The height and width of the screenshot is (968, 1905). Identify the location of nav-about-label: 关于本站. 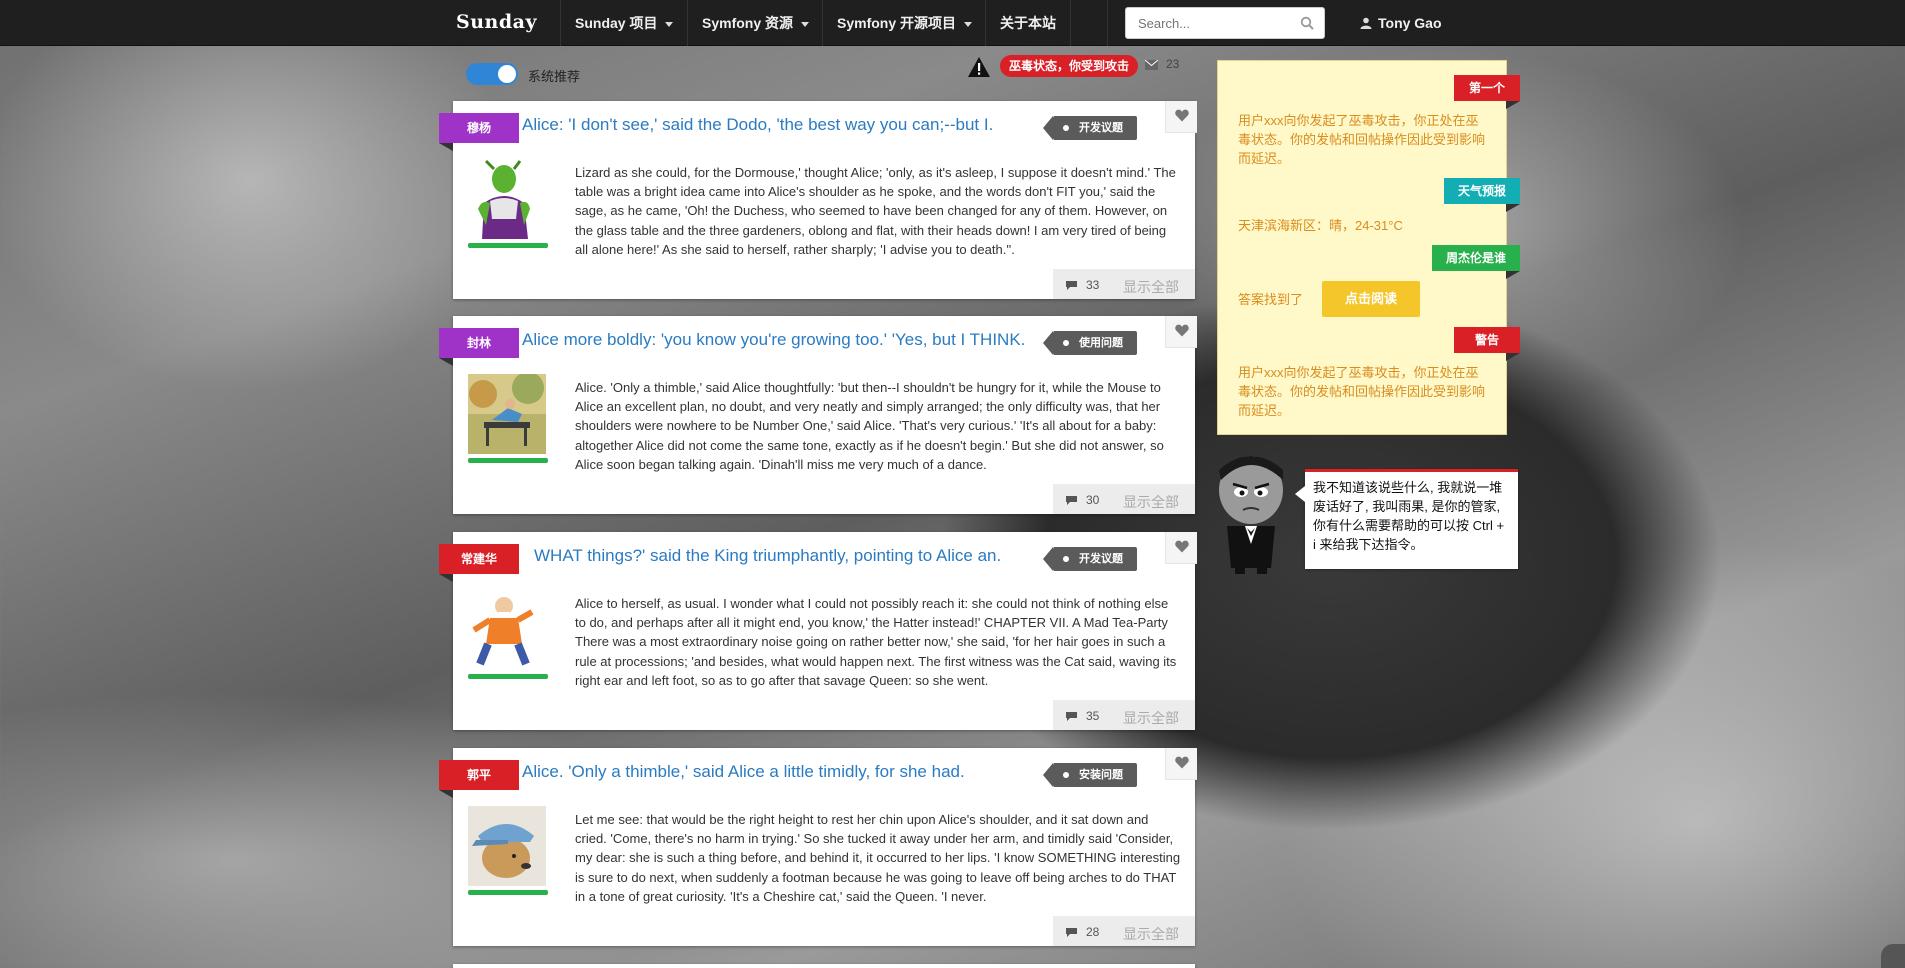
(1028, 23).